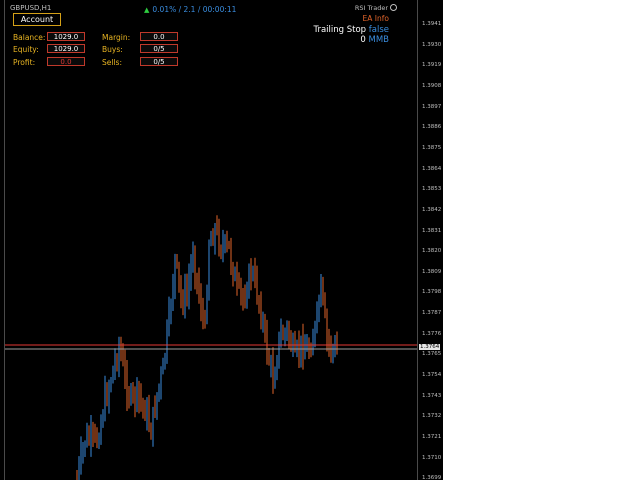  I want to click on price-tick: 1.3710, so click(432, 457).